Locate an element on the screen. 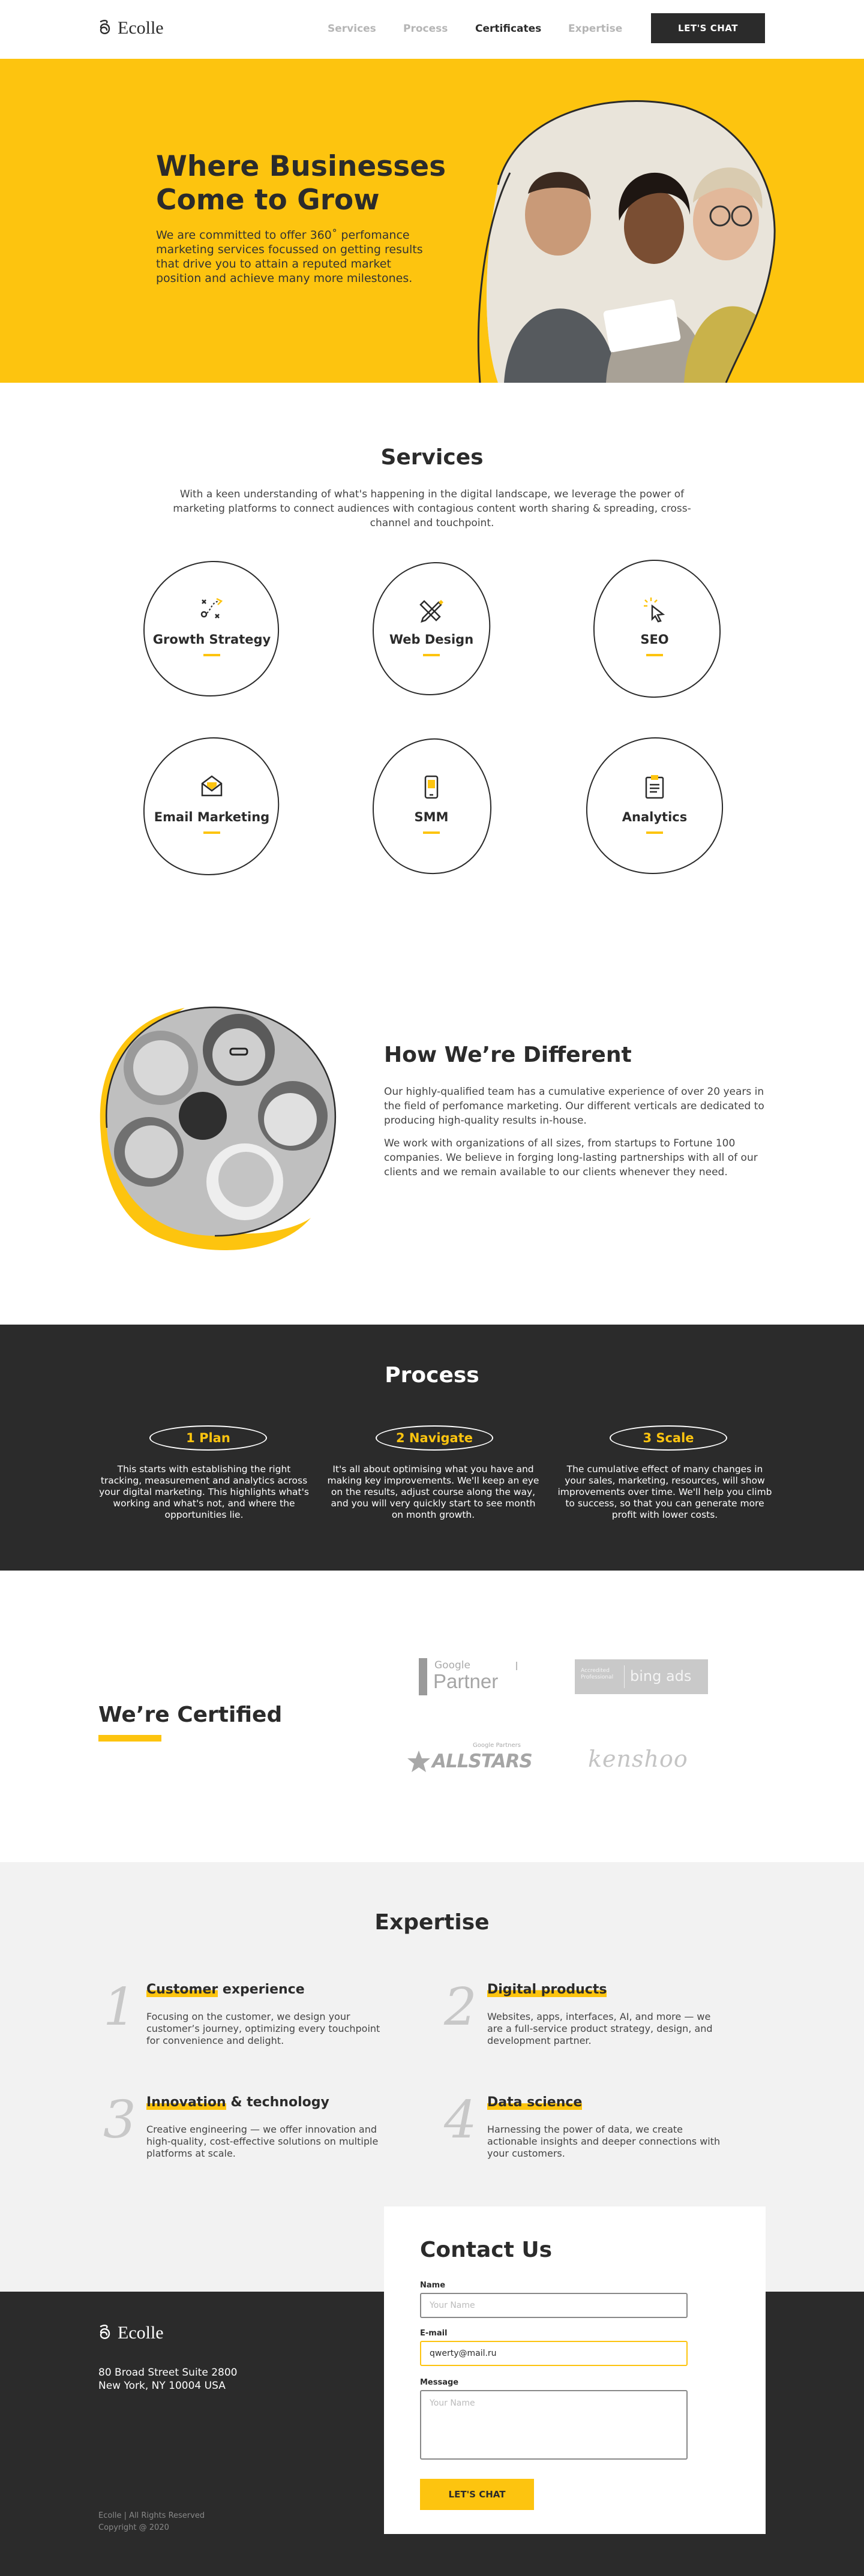  copyright-line-2: Copyright @ 2020 is located at coordinates (133, 2528).